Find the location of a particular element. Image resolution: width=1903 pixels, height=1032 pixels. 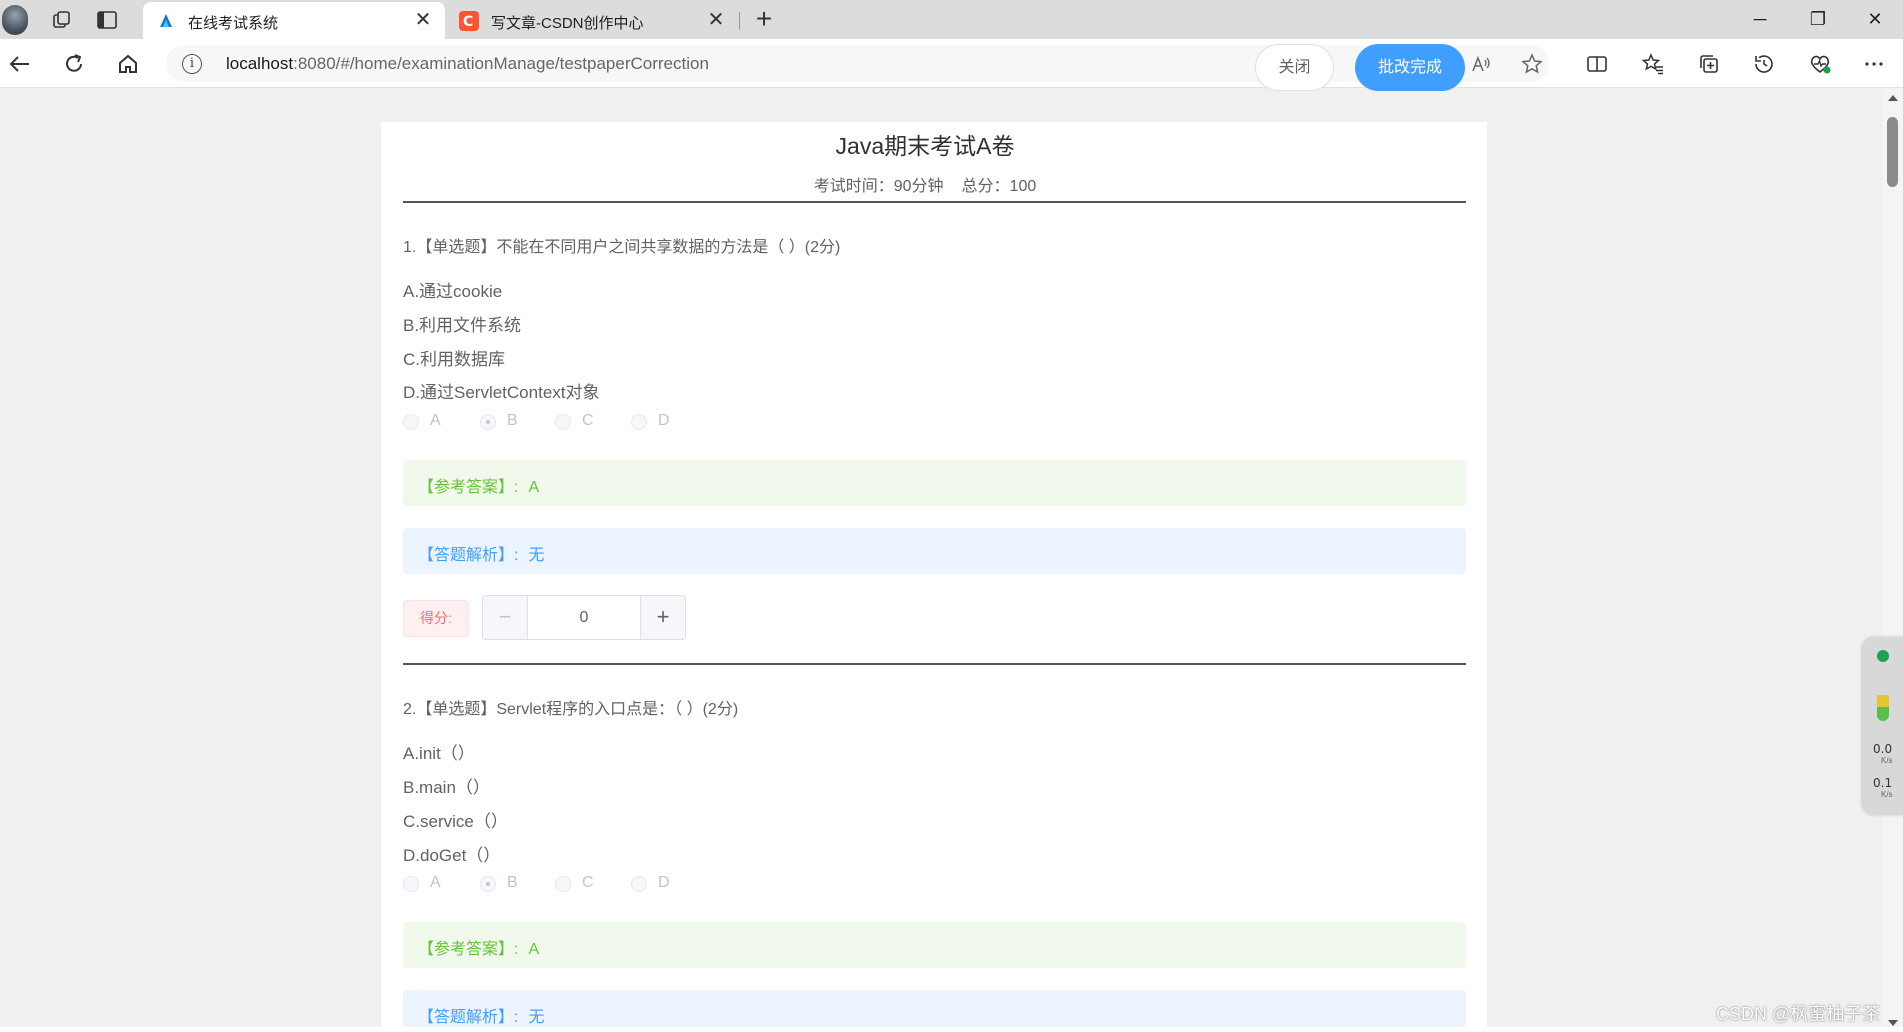

csdn-watermark: CSDN @枫蜜柚子茶 is located at coordinates (1798, 1014).